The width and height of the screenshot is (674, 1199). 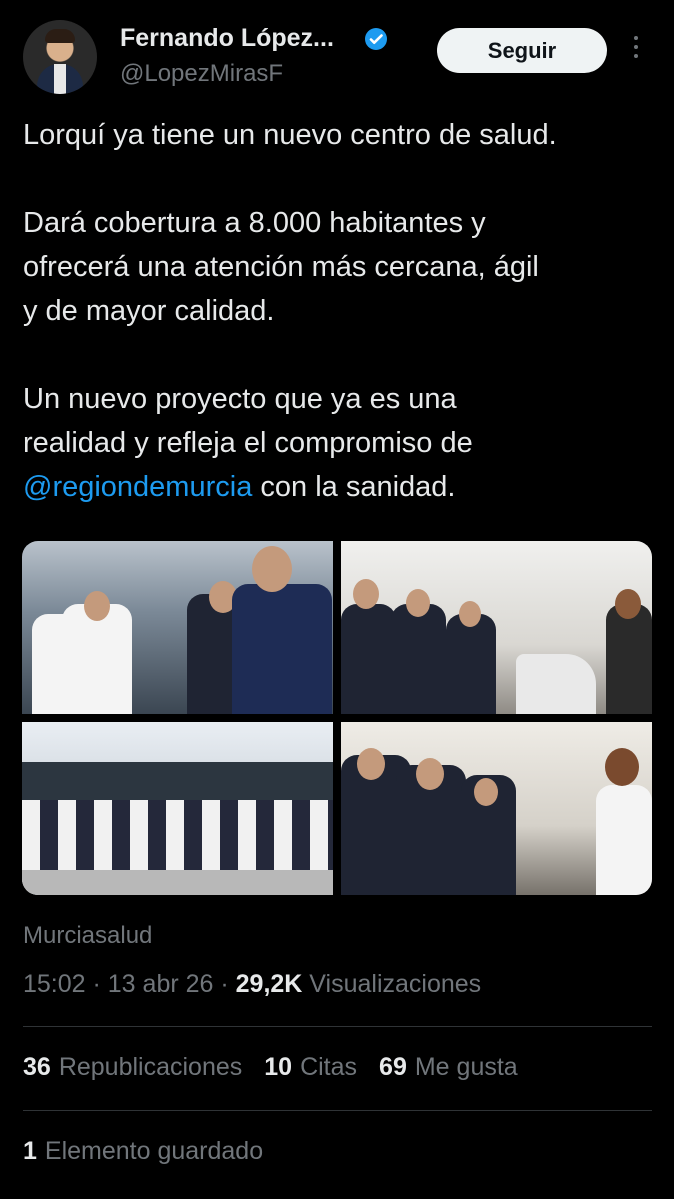 What do you see at coordinates (376, 39) in the screenshot?
I see `verified-badge-icon` at bounding box center [376, 39].